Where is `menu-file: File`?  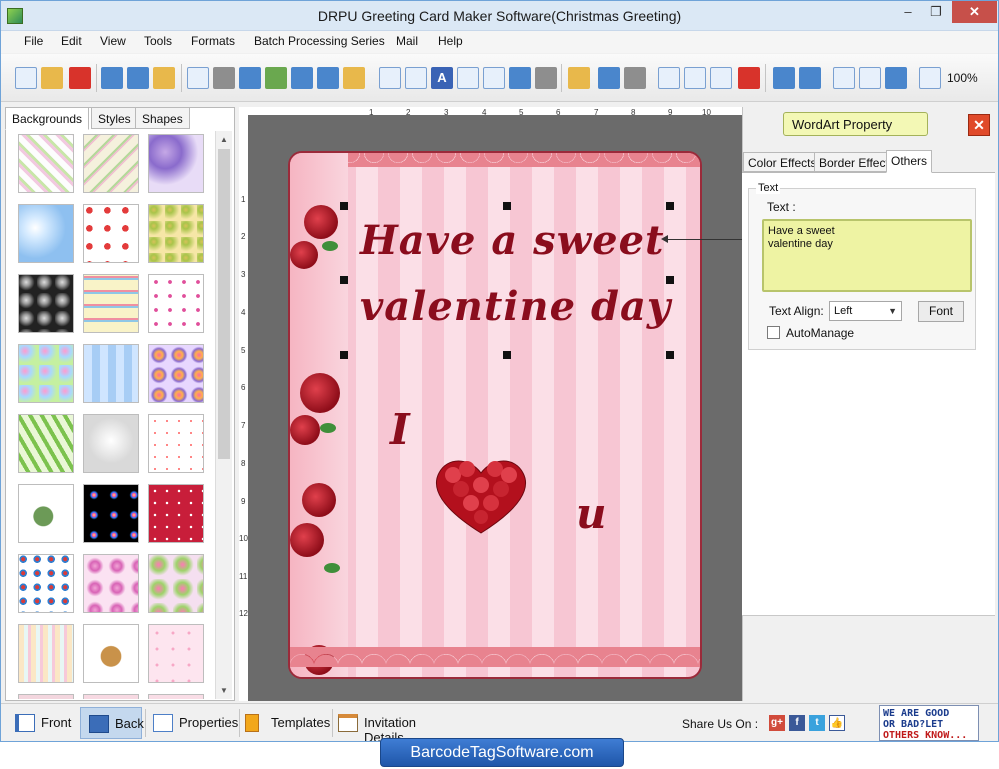 menu-file: File is located at coordinates (33, 41).